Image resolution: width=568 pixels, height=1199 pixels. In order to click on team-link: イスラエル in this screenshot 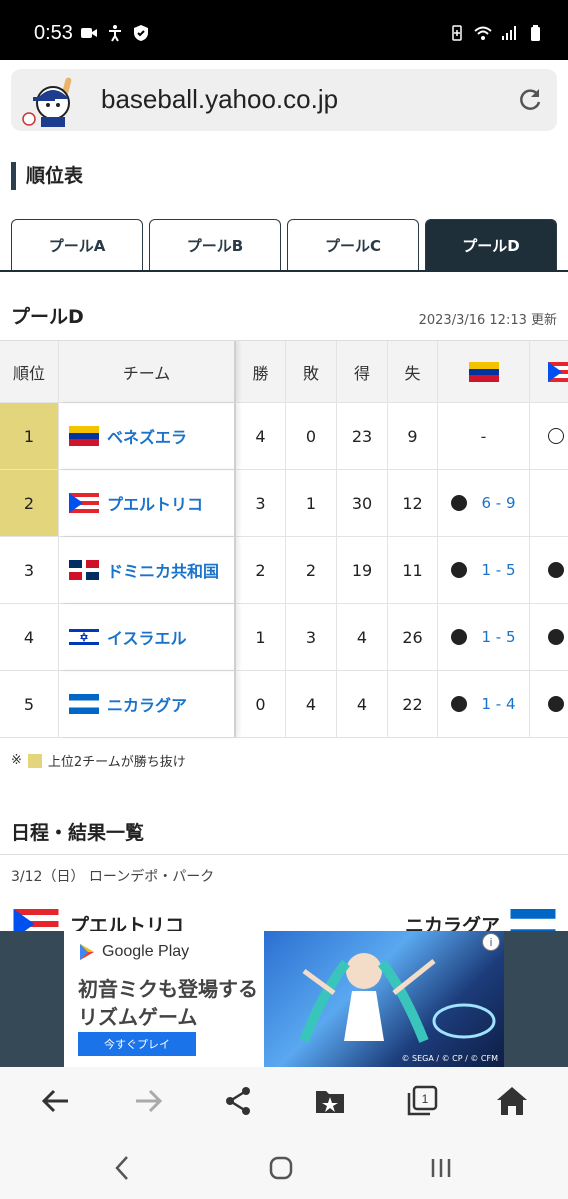, I will do `click(147, 637)`.